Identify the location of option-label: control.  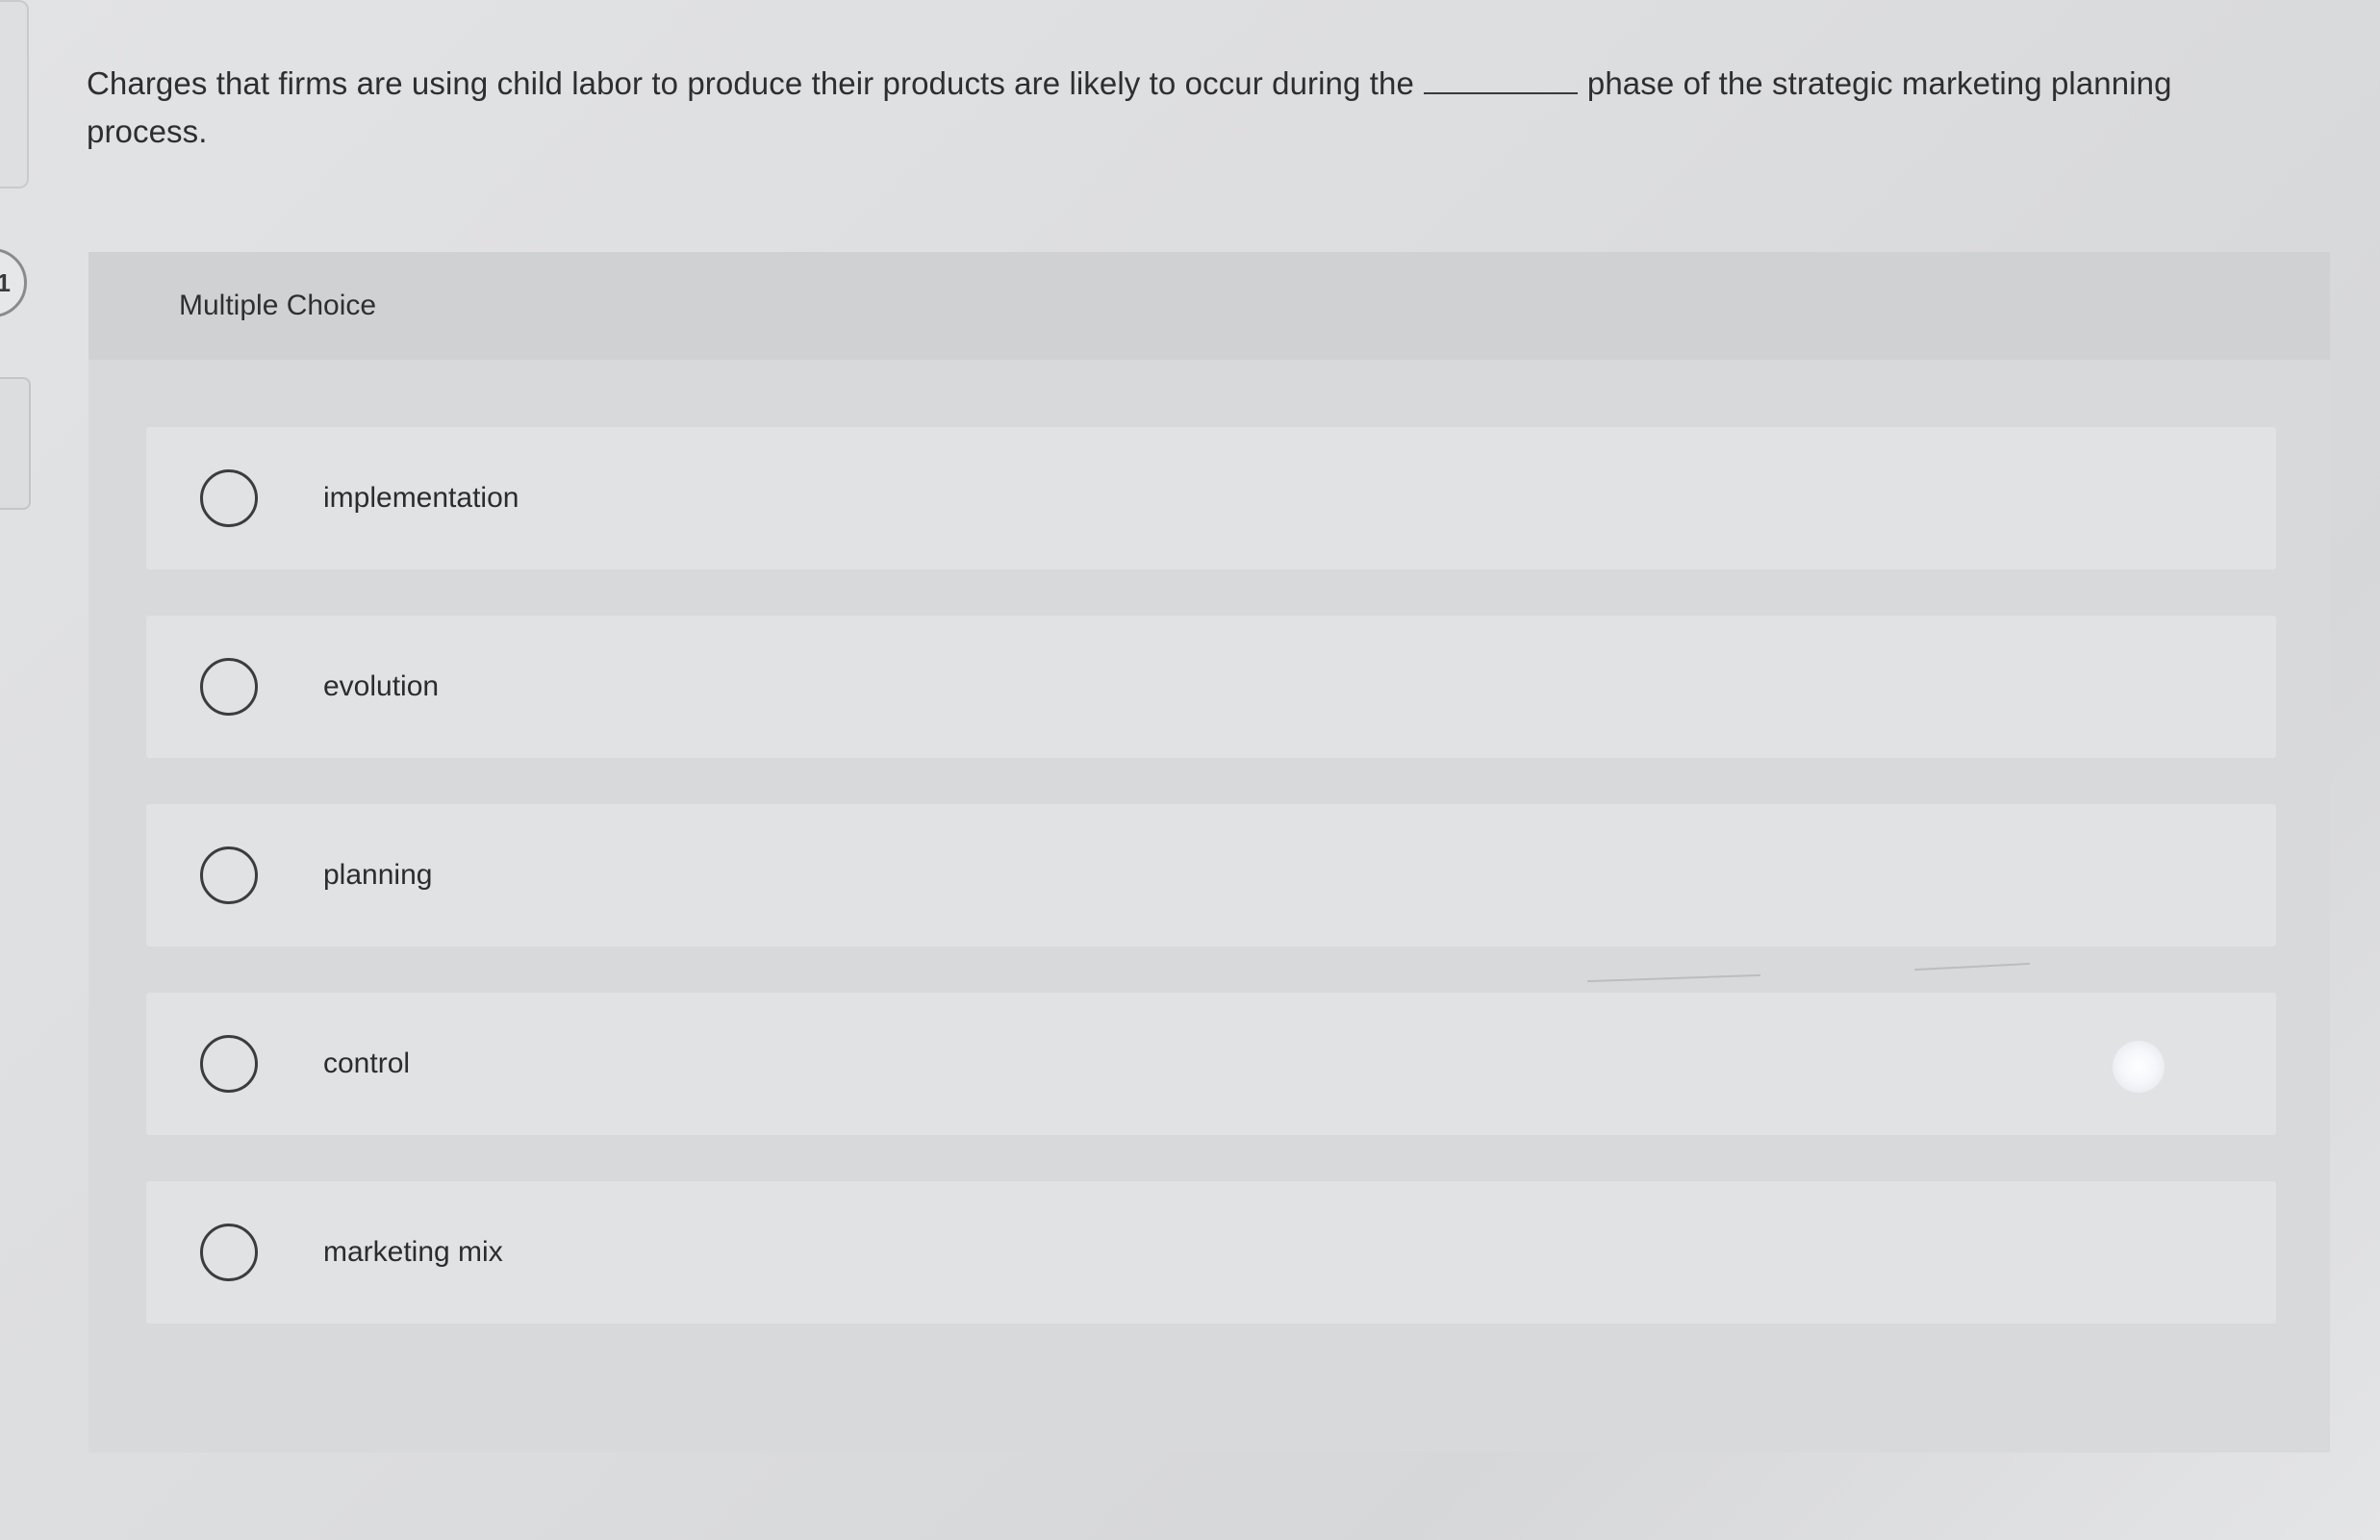
(367, 1063).